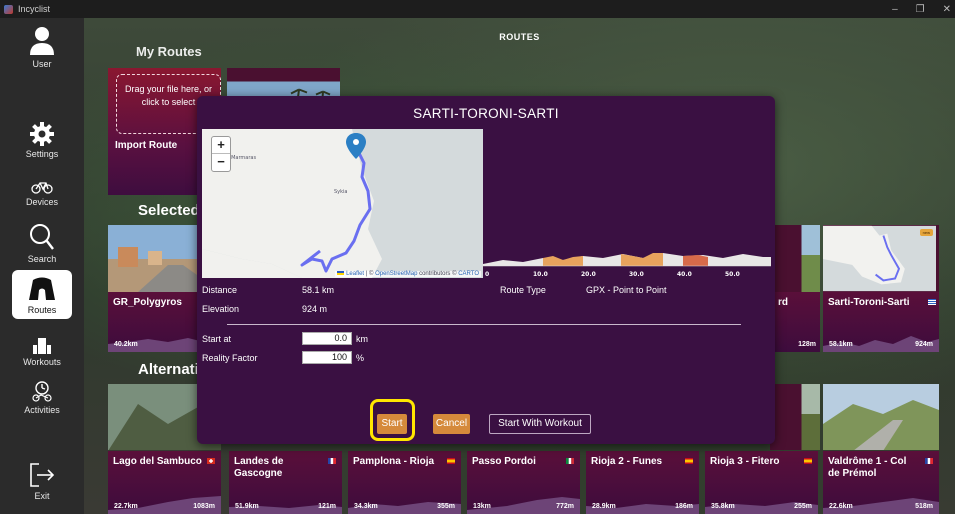  What do you see at coordinates (394, 461) in the screenshot?
I see `route-name: Pamplona - Rioja` at bounding box center [394, 461].